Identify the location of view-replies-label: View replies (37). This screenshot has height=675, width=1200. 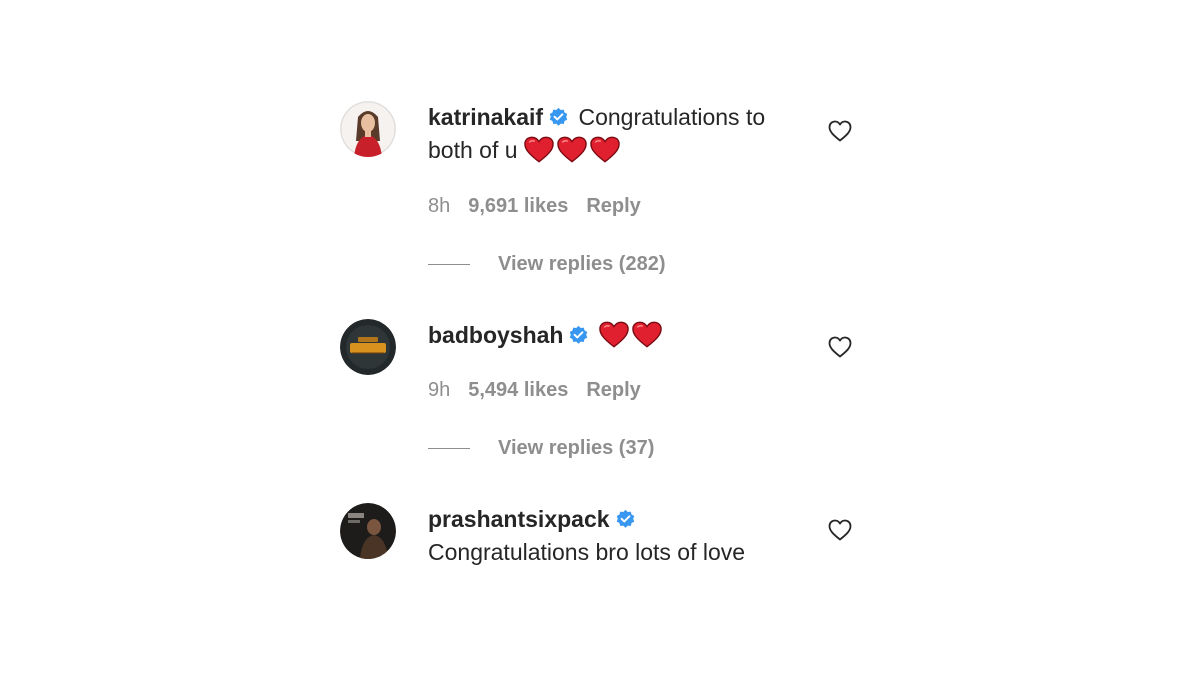
(576, 448).